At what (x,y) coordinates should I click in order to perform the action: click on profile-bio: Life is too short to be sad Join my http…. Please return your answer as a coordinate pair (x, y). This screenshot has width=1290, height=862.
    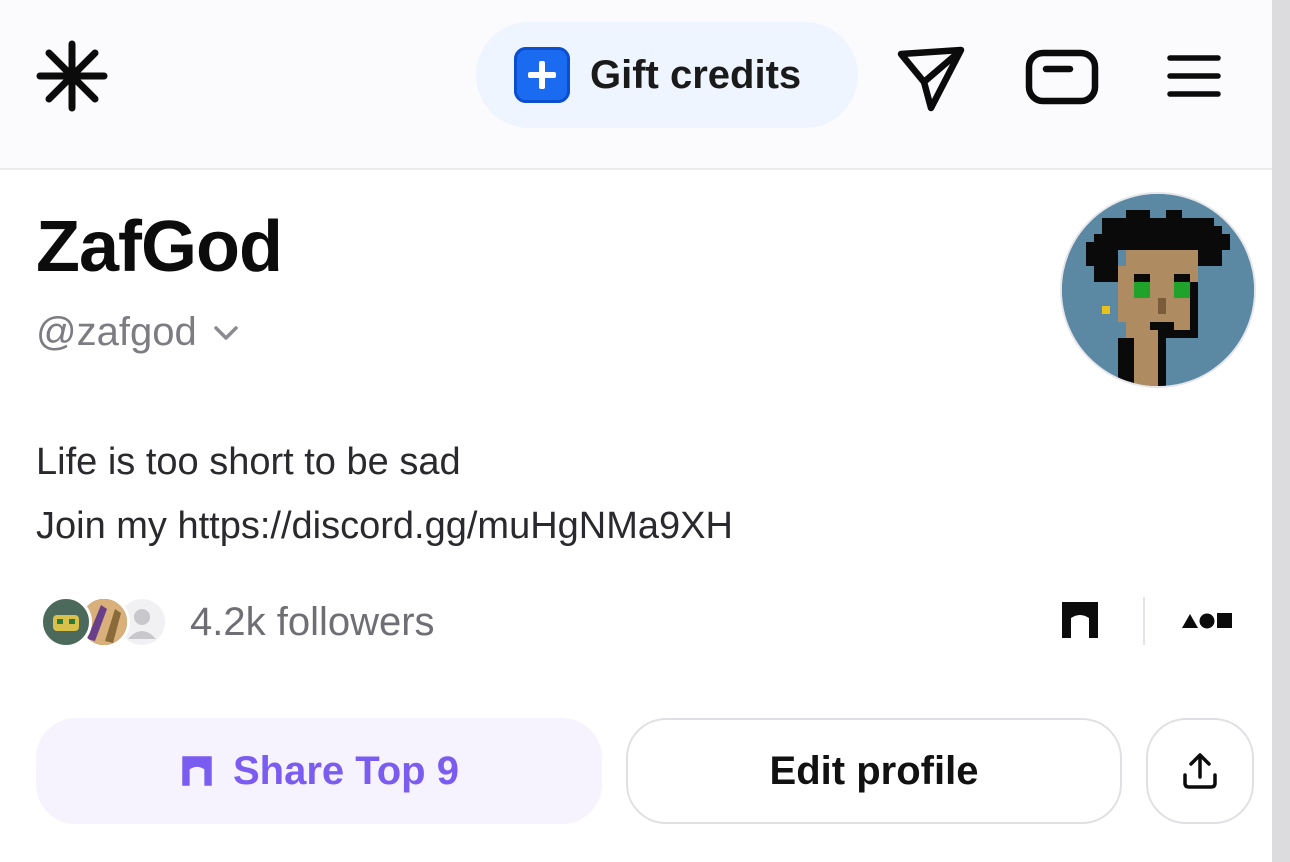
    Looking at the image, I should click on (384, 494).